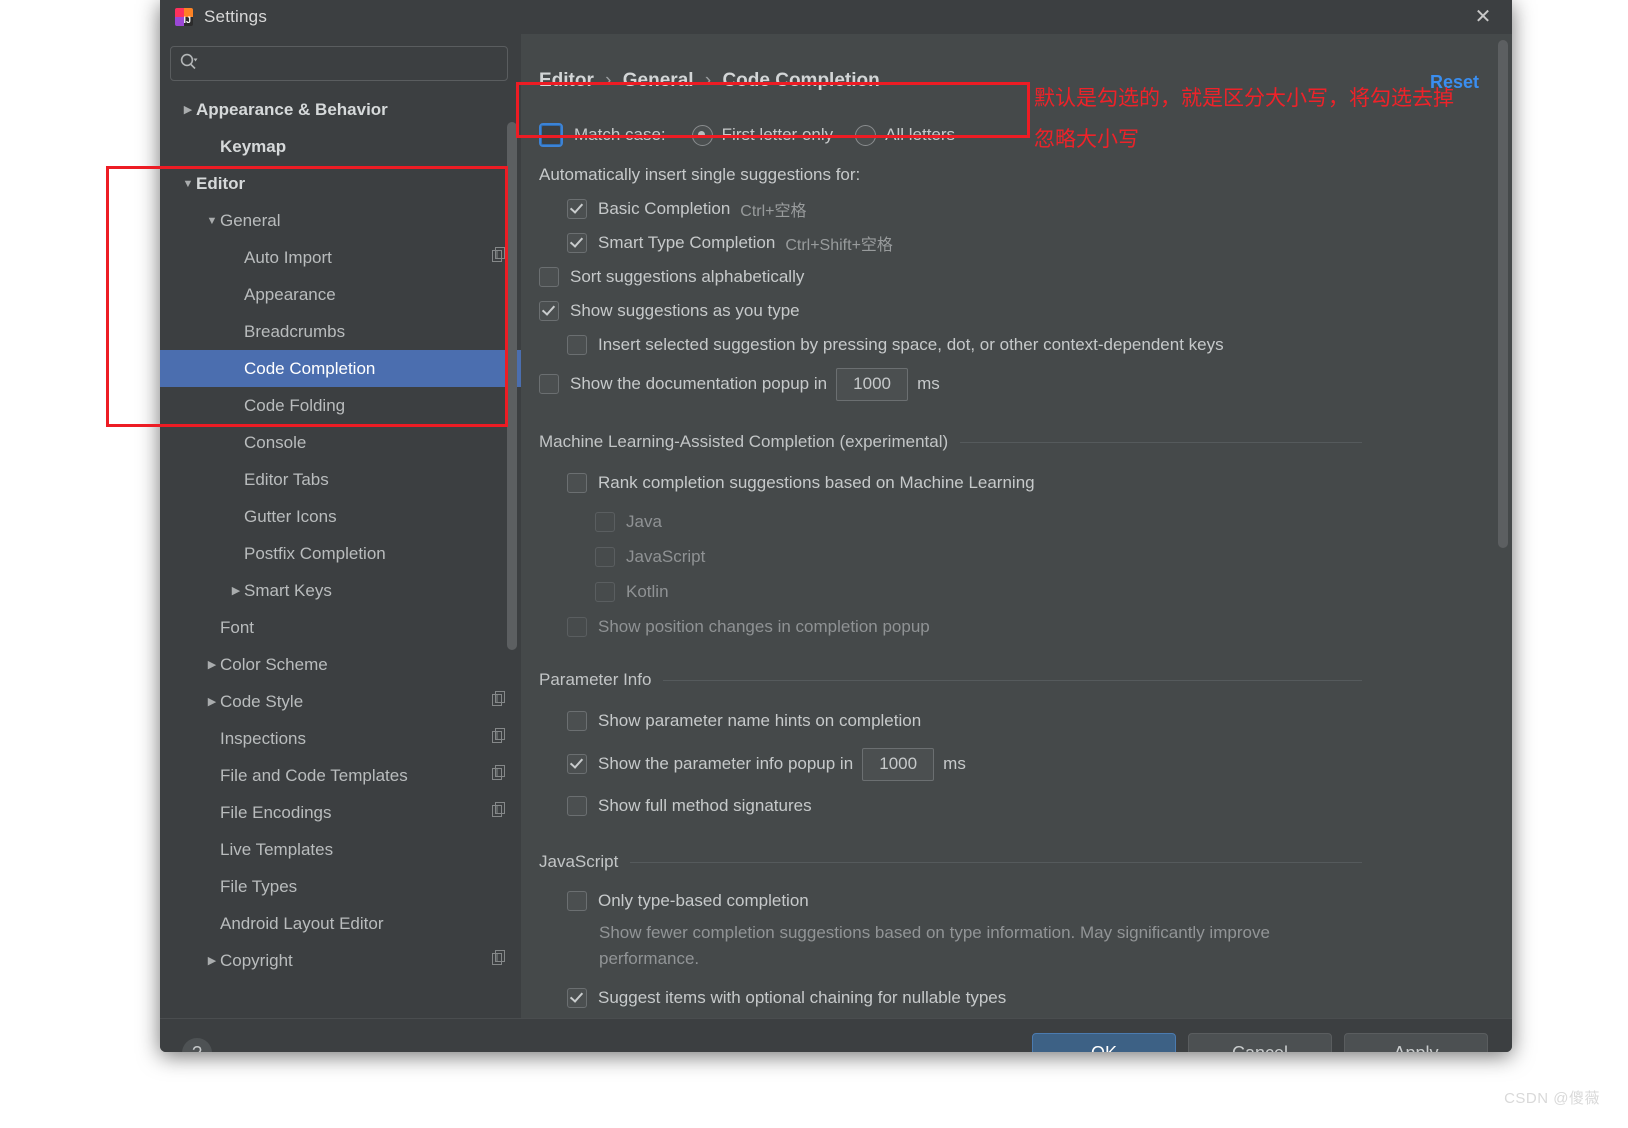  I want to click on smart-type-completion-shortcut: Ctrl+Shift+空格, so click(839, 245).